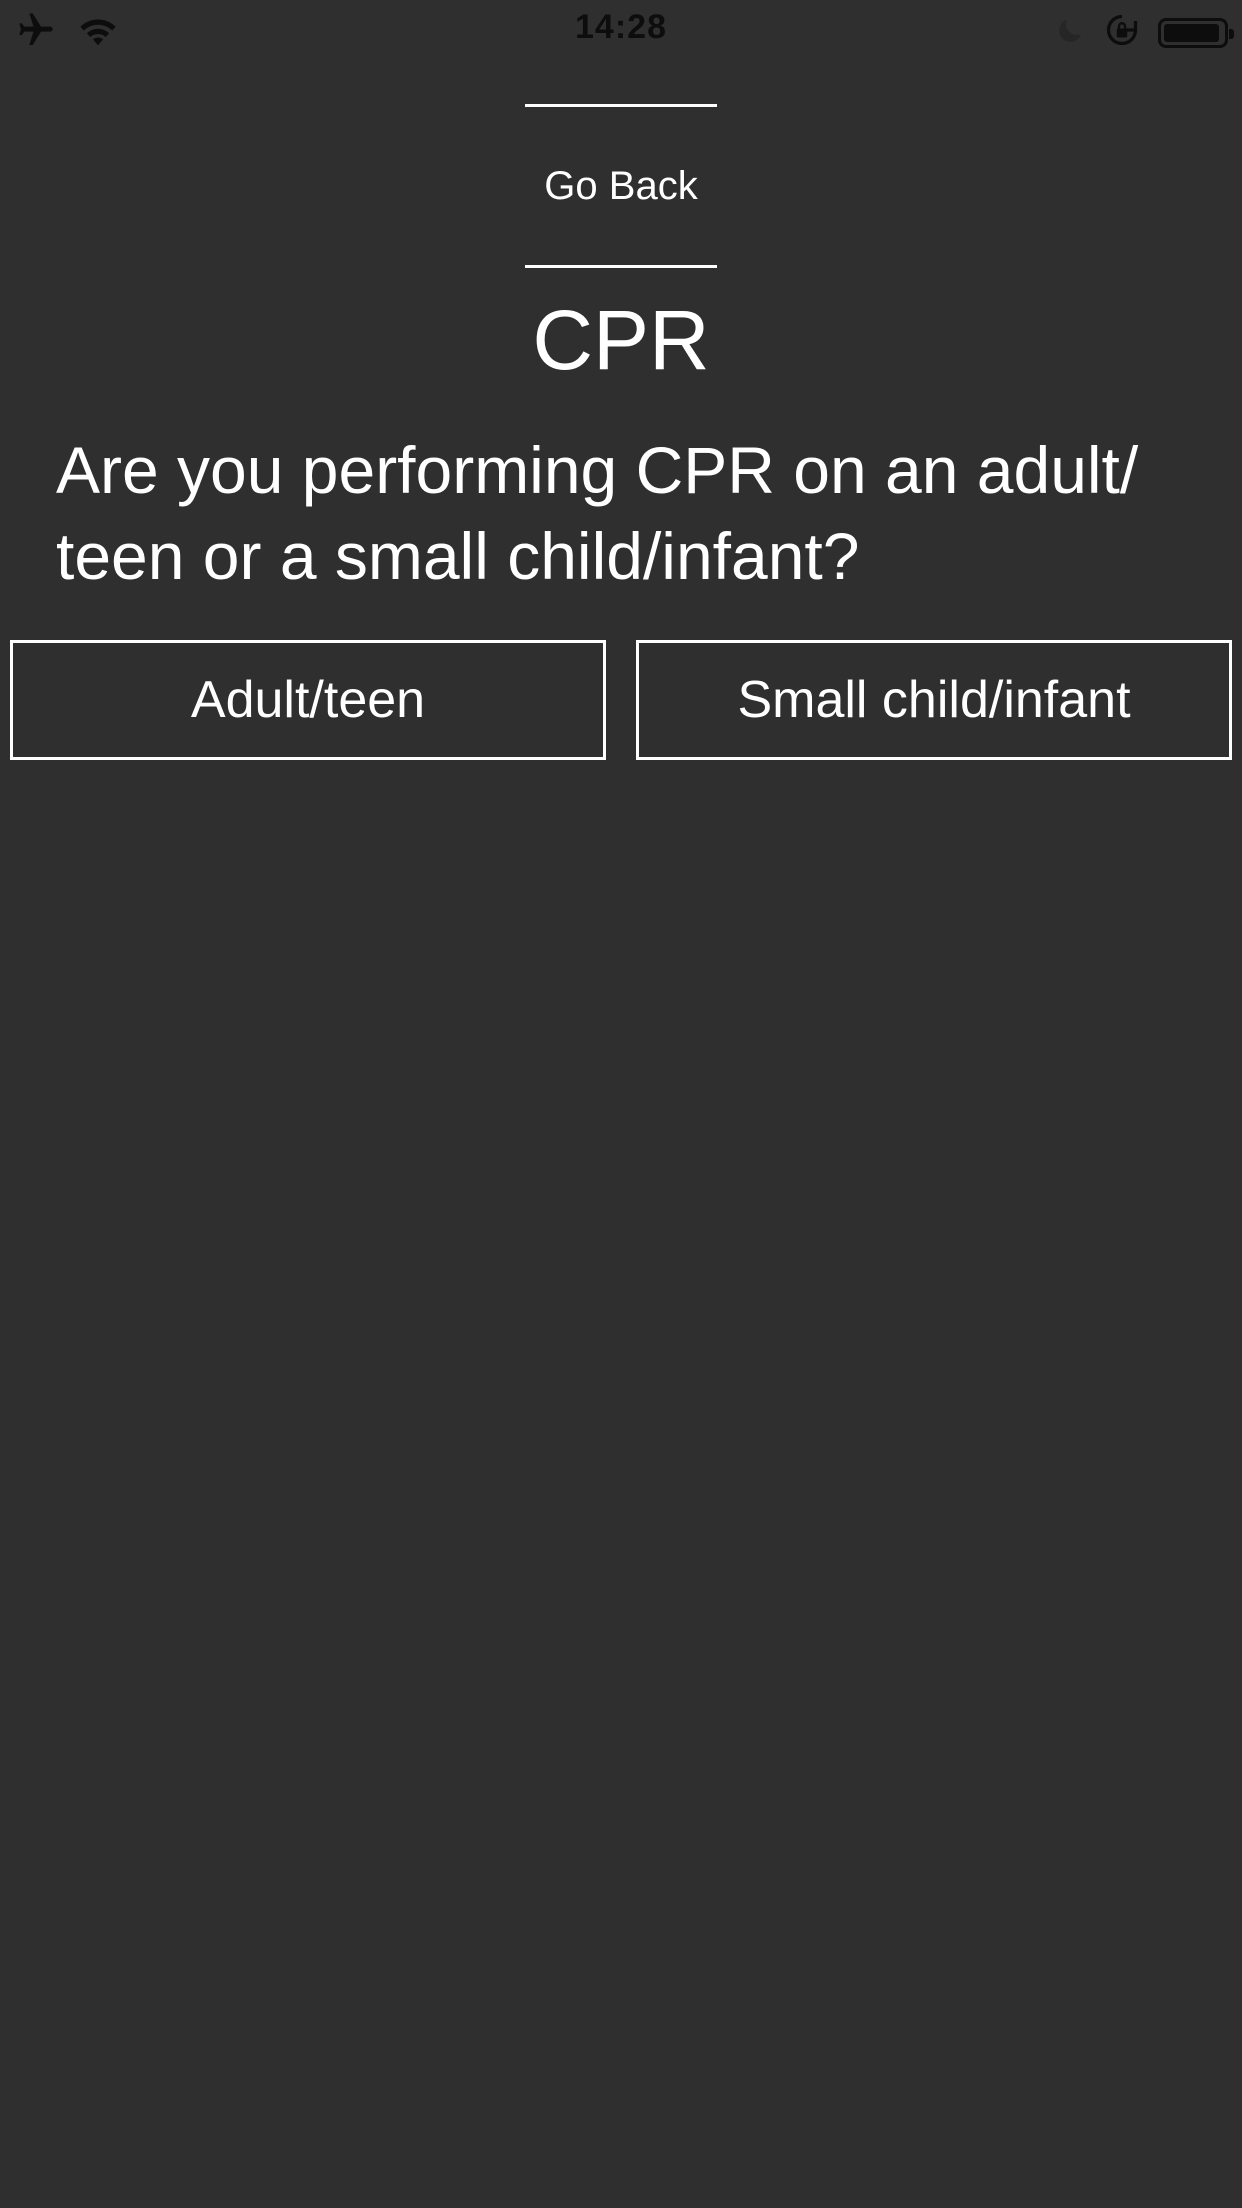  Describe the element at coordinates (621, 340) in the screenshot. I see `page-title: CPR` at that location.